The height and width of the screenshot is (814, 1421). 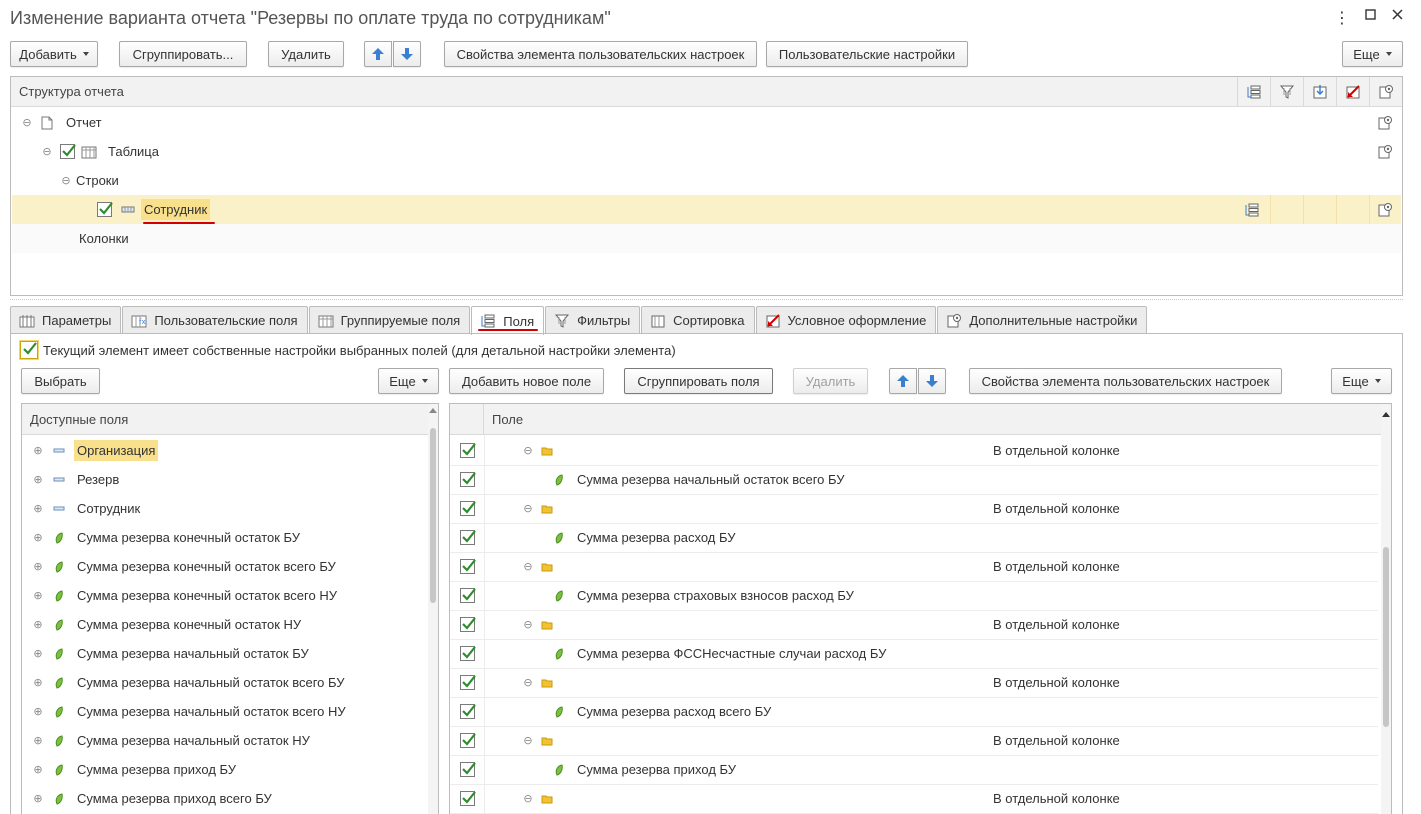 I want to click on add-button: Добавить, so click(x=54, y=54).